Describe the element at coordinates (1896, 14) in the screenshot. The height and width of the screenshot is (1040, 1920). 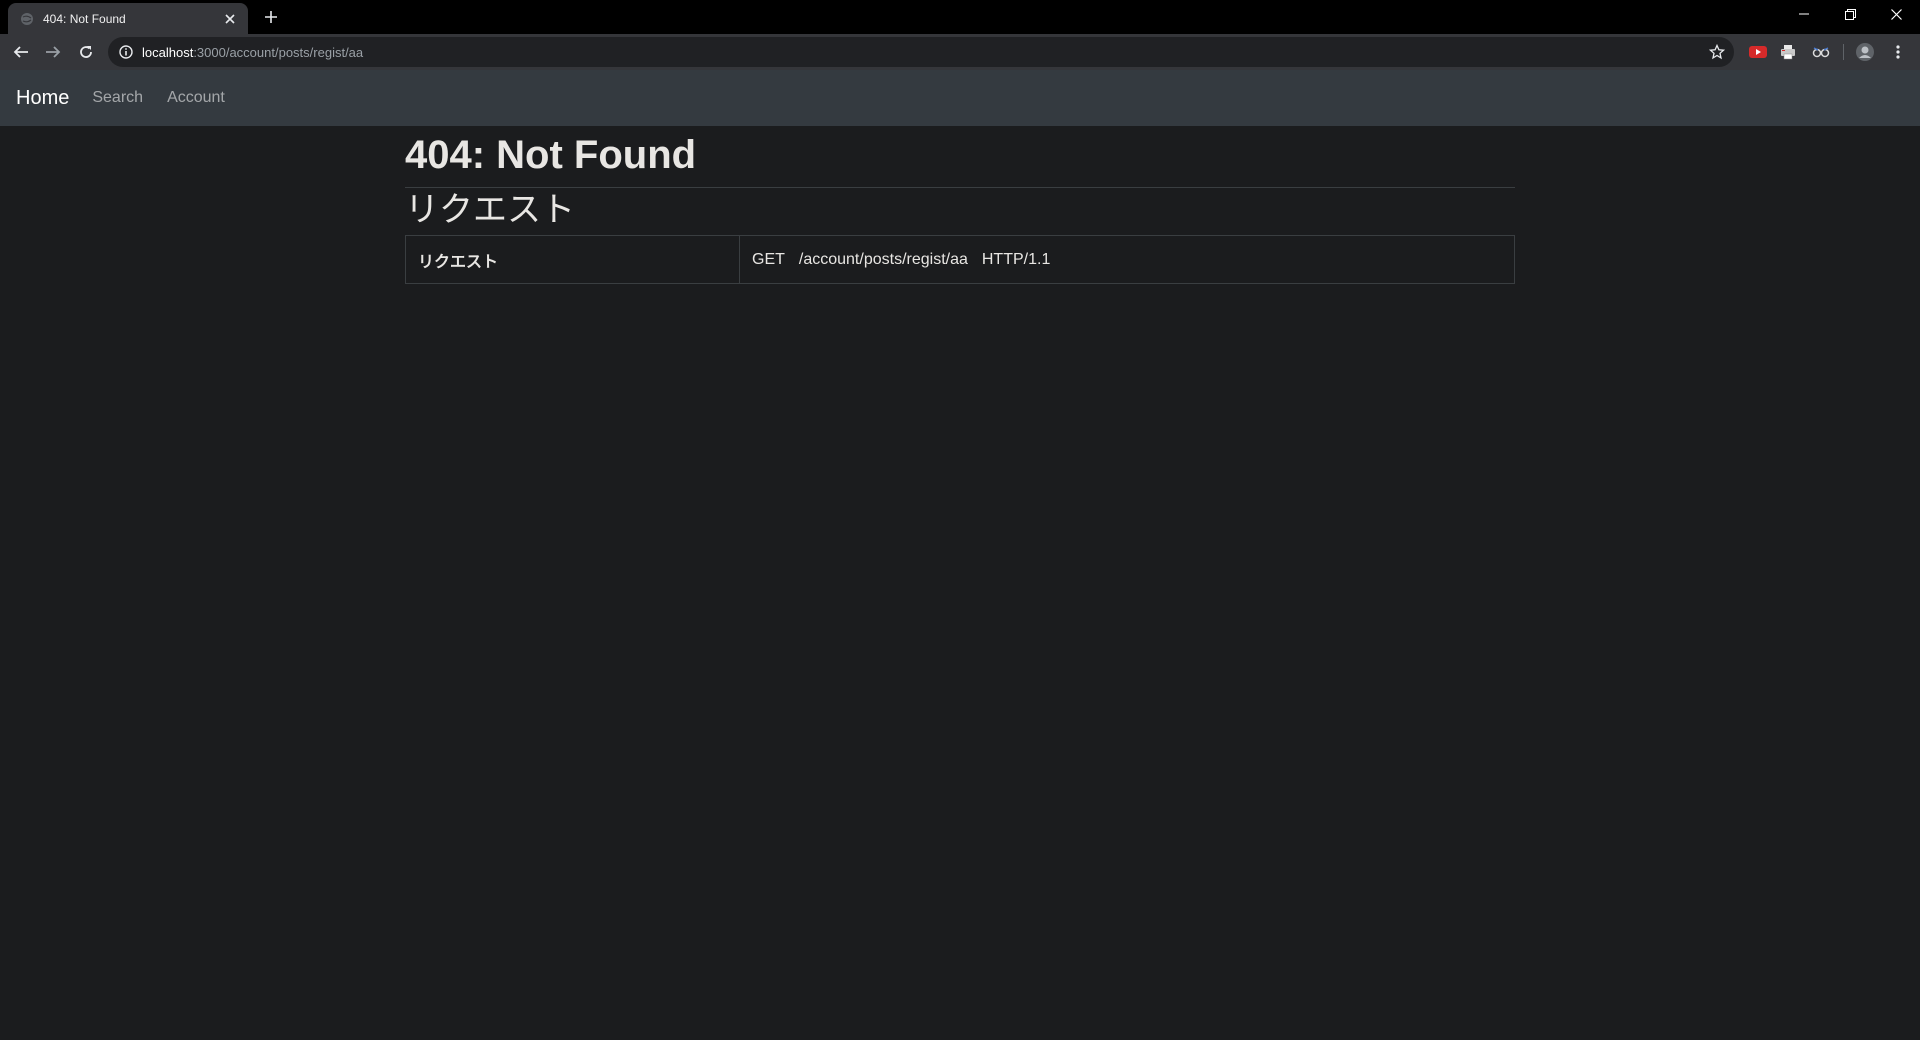
I see `close-window-icon` at that location.